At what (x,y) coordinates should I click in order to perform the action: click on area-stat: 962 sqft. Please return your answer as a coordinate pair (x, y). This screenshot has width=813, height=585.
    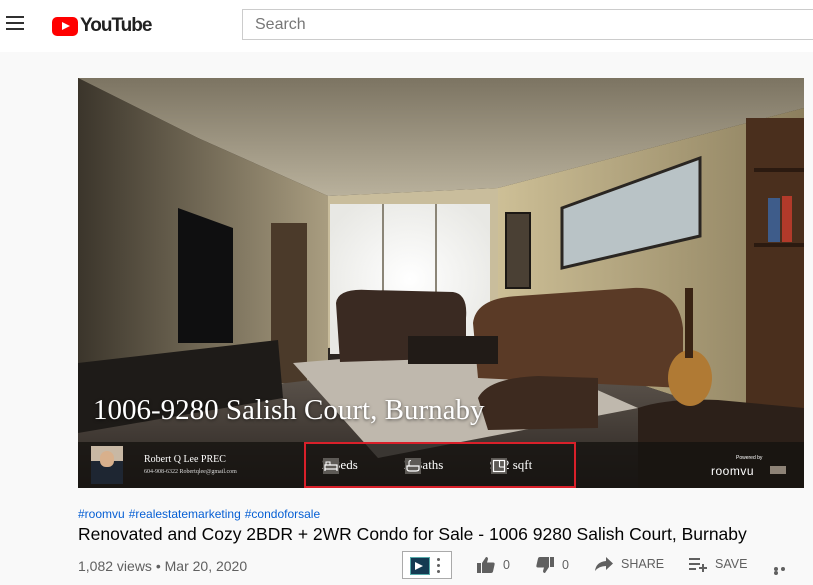
    Looking at the image, I should click on (511, 465).